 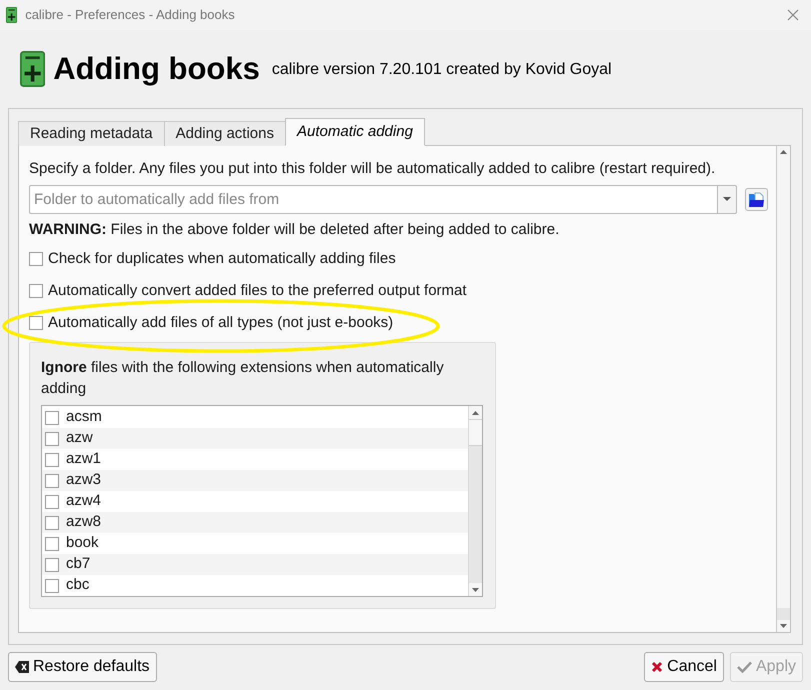 I want to click on extension-label: acsm, so click(x=84, y=417).